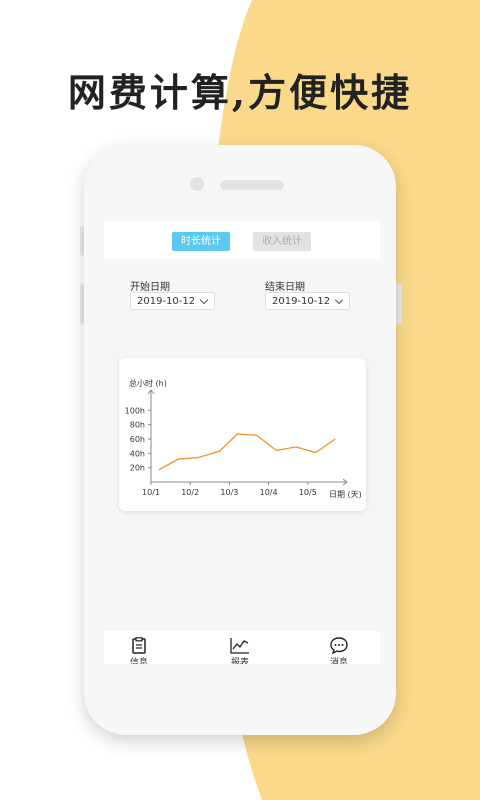  I want to click on chart-icon, so click(239, 646).